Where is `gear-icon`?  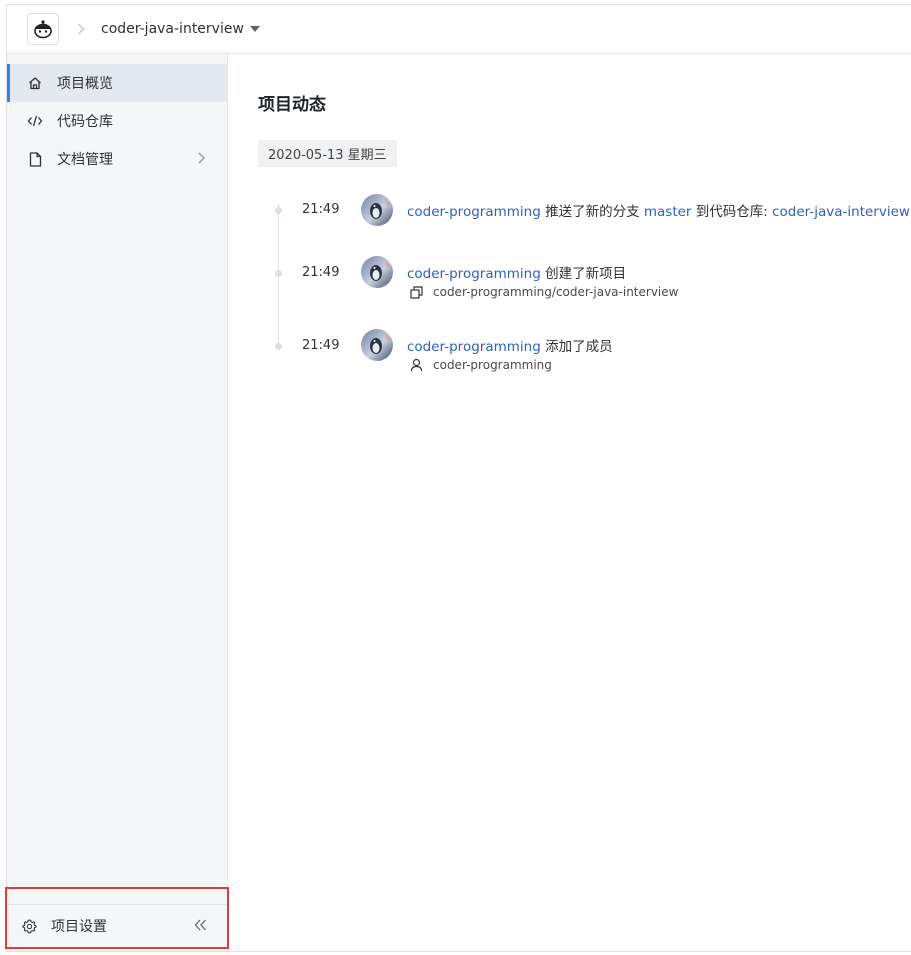 gear-icon is located at coordinates (29, 926).